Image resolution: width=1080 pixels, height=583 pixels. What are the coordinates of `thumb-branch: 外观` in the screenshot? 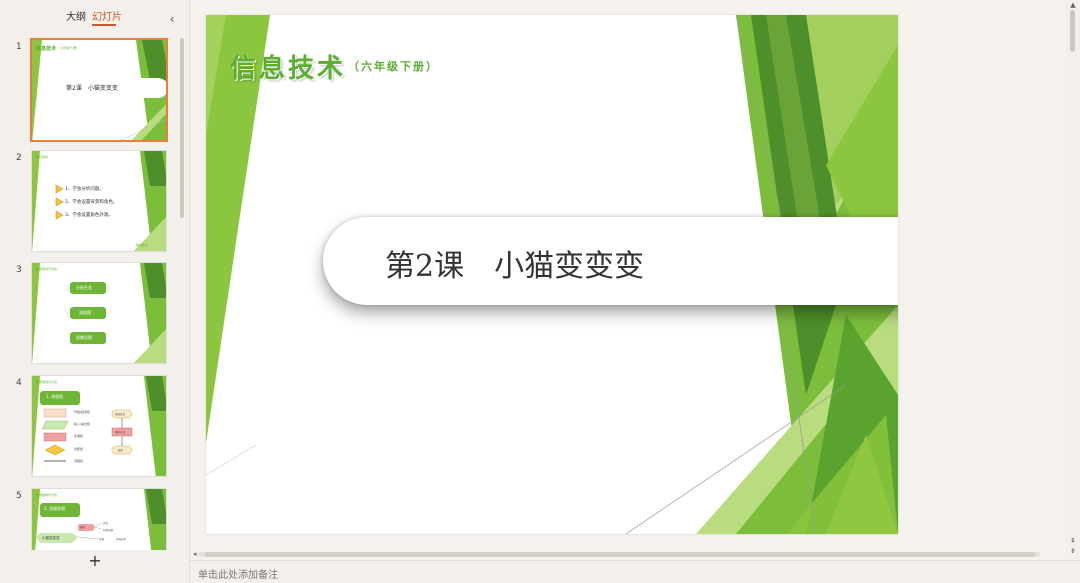 It's located at (102, 539).